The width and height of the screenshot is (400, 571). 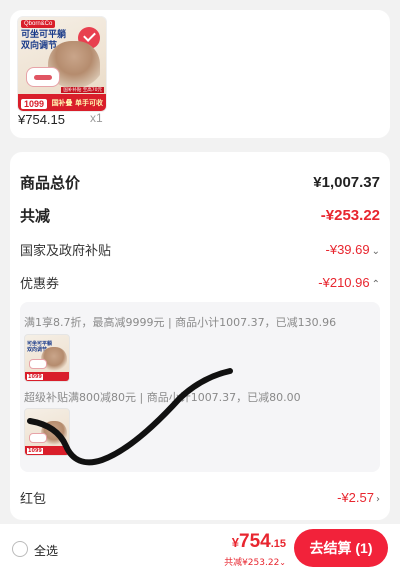 What do you see at coordinates (341, 548) in the screenshot?
I see `checkout-button: 去结算 (1)` at bounding box center [341, 548].